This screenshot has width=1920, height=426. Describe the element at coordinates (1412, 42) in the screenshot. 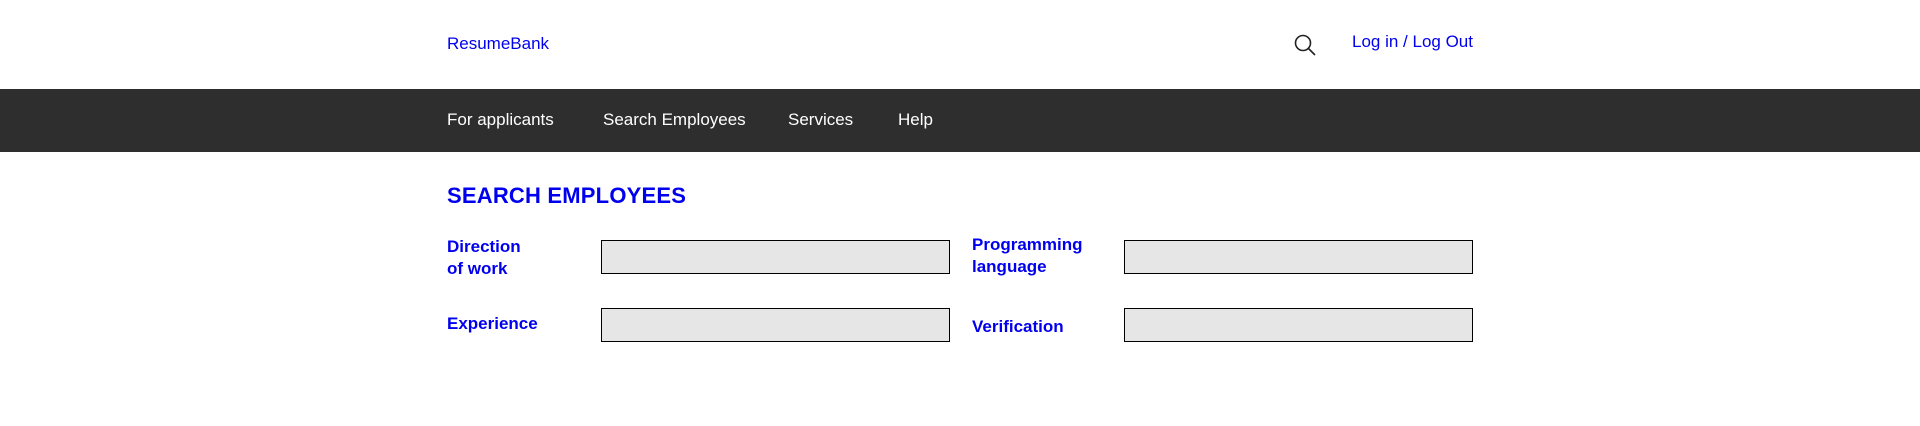

I see `login-logout-link: Log in / Log Out` at that location.